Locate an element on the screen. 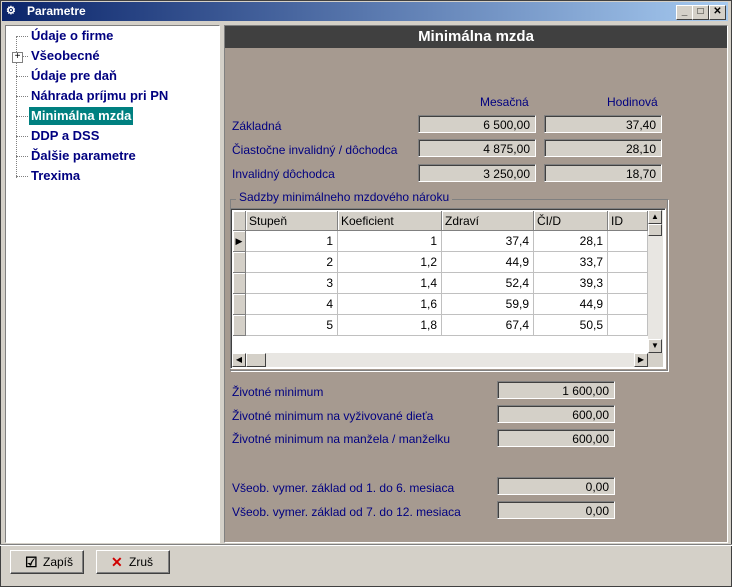  label-zivotne-minimum: Životné minimum is located at coordinates (278, 392).